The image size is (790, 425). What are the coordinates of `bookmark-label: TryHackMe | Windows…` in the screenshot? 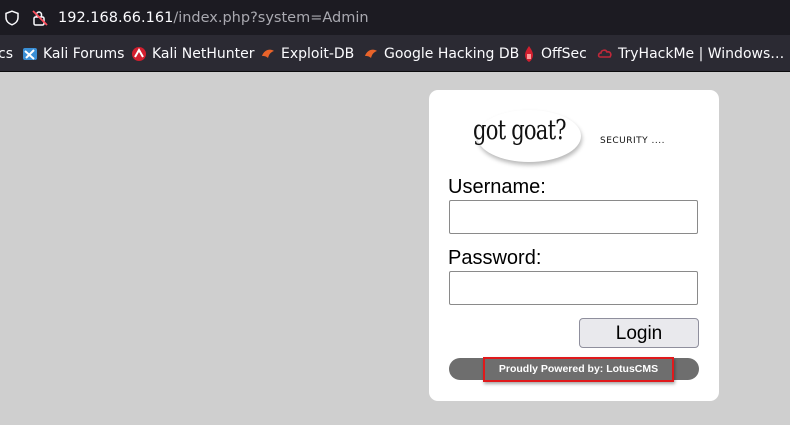 It's located at (701, 54).